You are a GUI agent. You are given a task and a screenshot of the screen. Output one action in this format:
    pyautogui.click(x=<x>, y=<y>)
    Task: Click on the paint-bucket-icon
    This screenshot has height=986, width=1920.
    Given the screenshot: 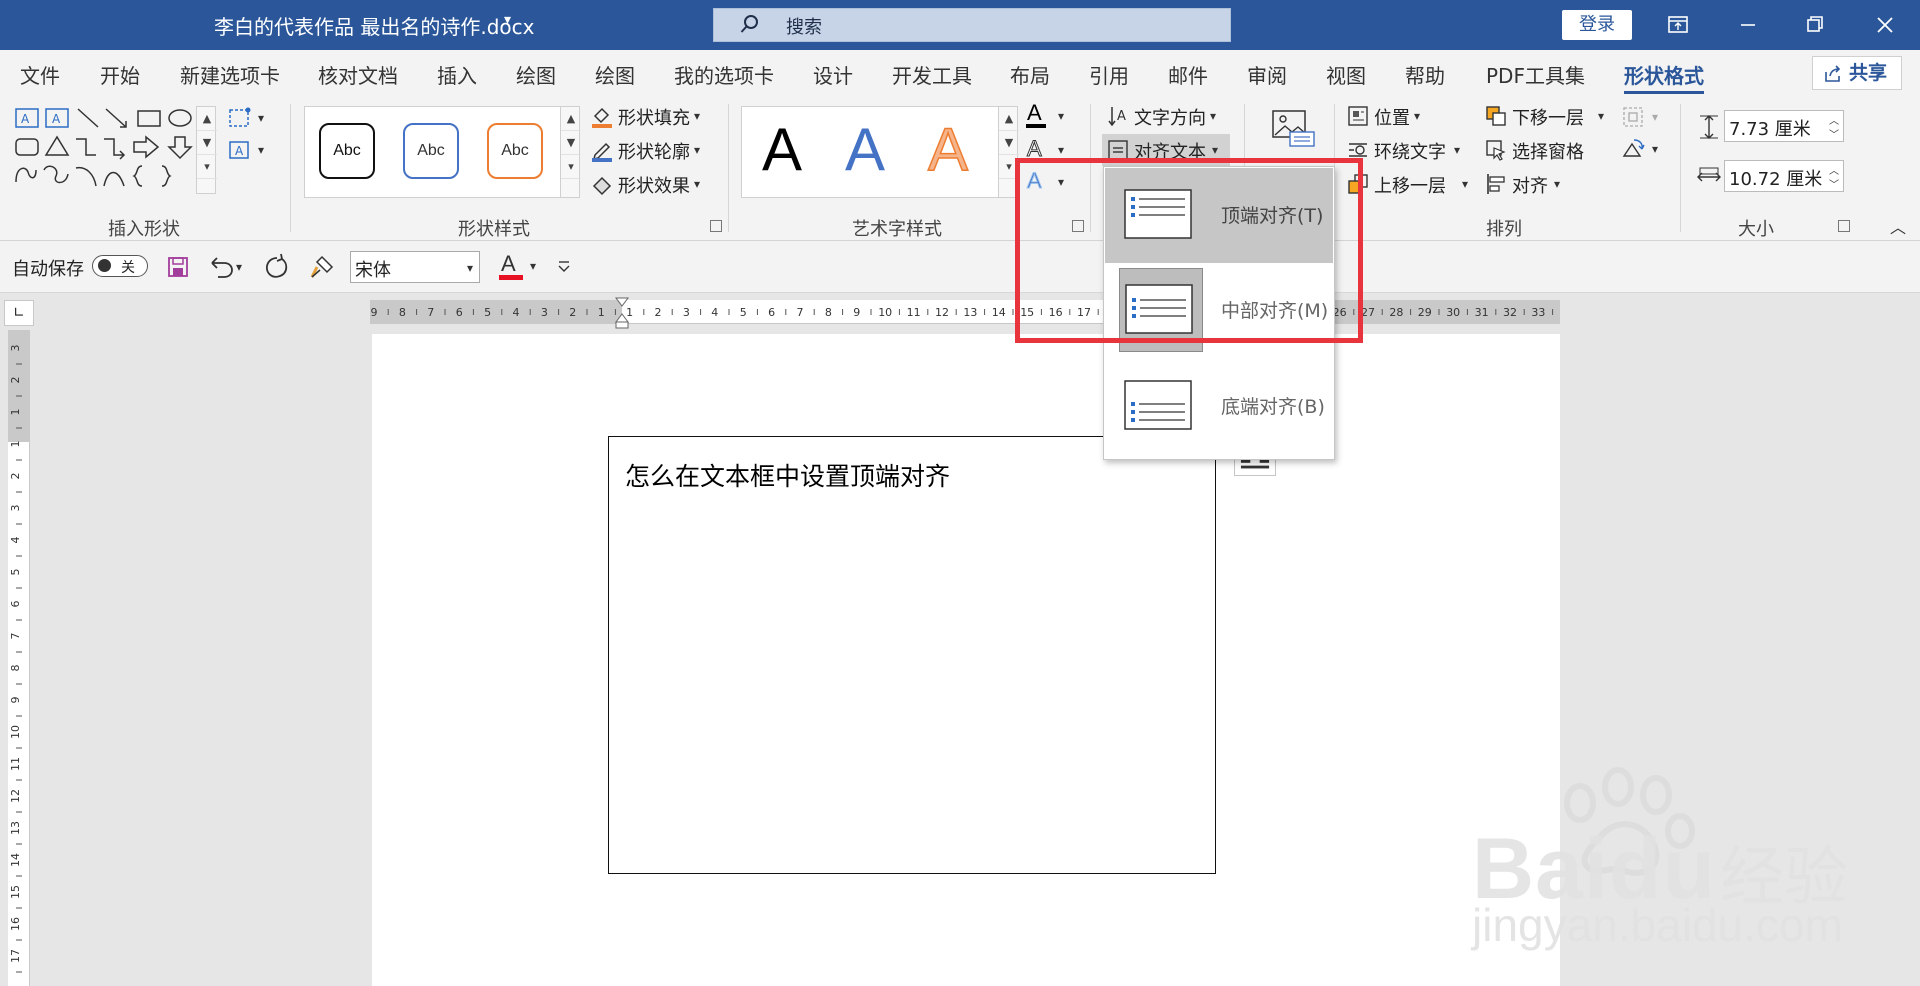 What is the action you would take?
    pyautogui.click(x=602, y=117)
    